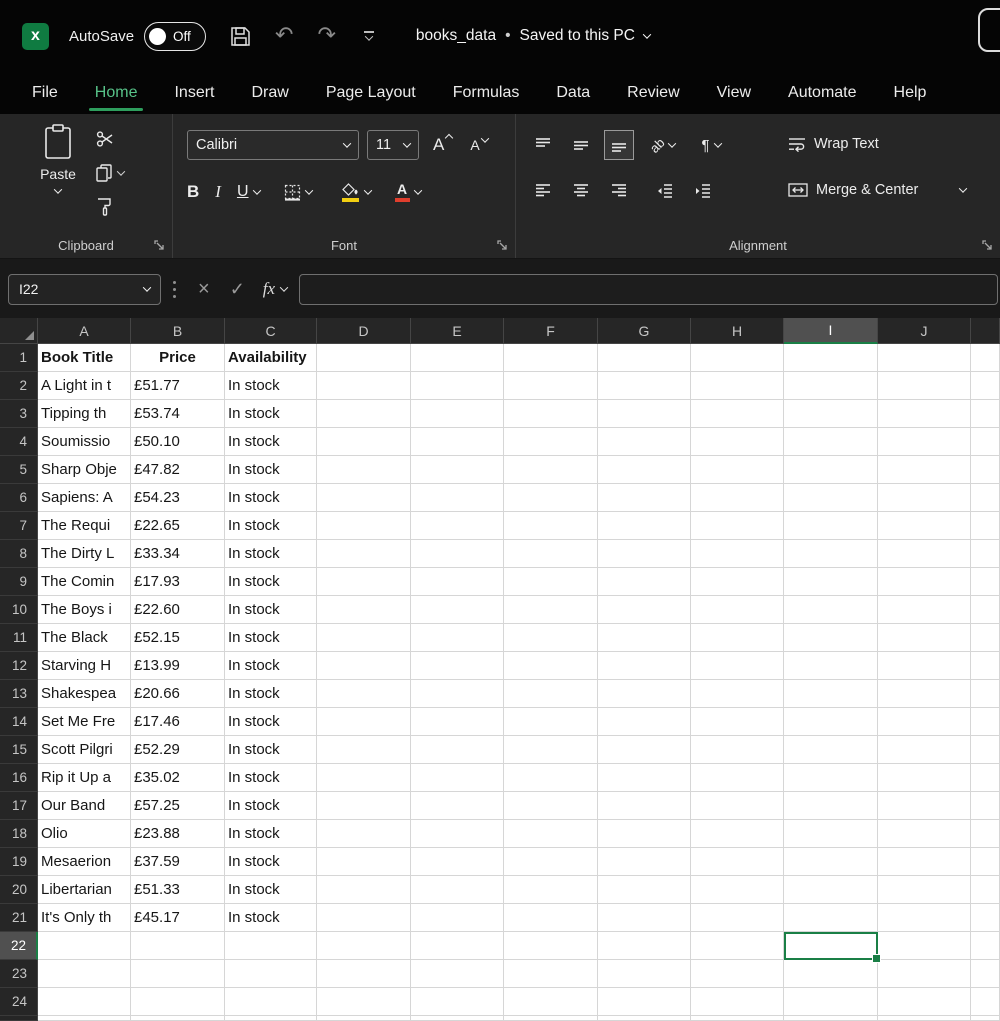  What do you see at coordinates (644, 526) in the screenshot?
I see `cell-G7` at bounding box center [644, 526].